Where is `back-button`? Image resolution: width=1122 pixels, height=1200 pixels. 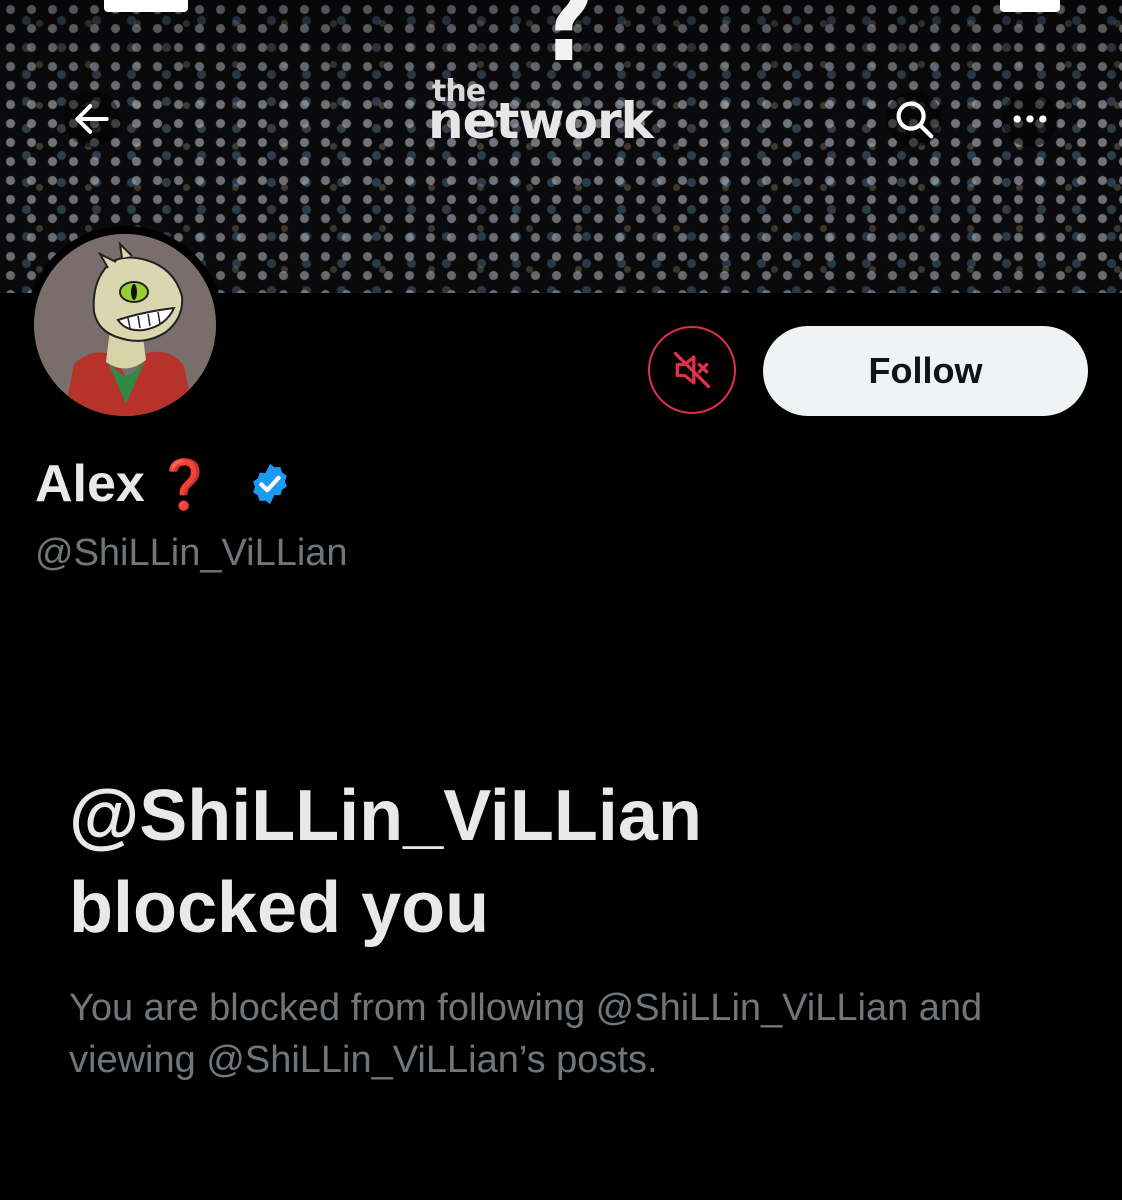 back-button is located at coordinates (92, 119).